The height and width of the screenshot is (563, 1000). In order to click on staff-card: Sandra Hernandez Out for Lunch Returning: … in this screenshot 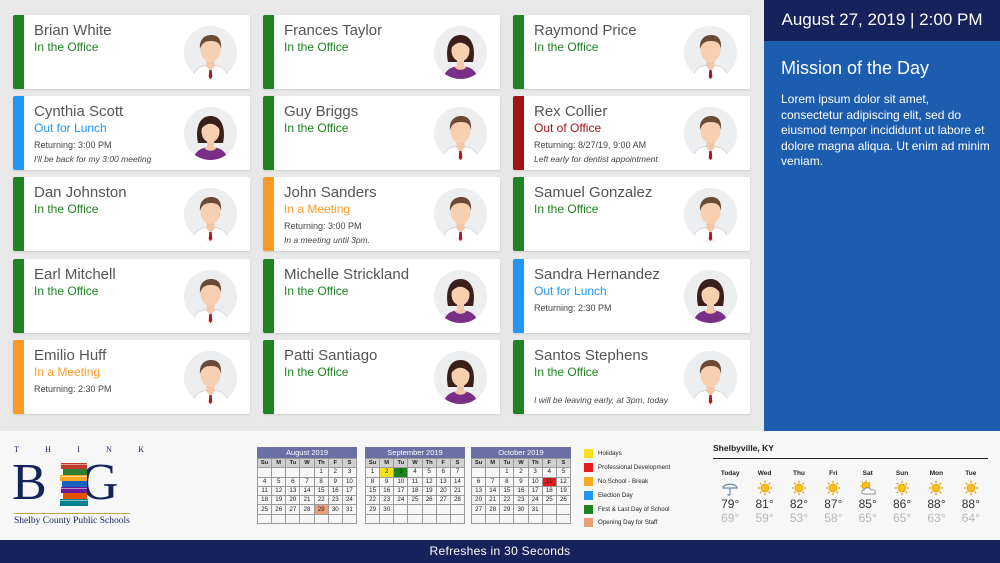, I will do `click(631, 296)`.